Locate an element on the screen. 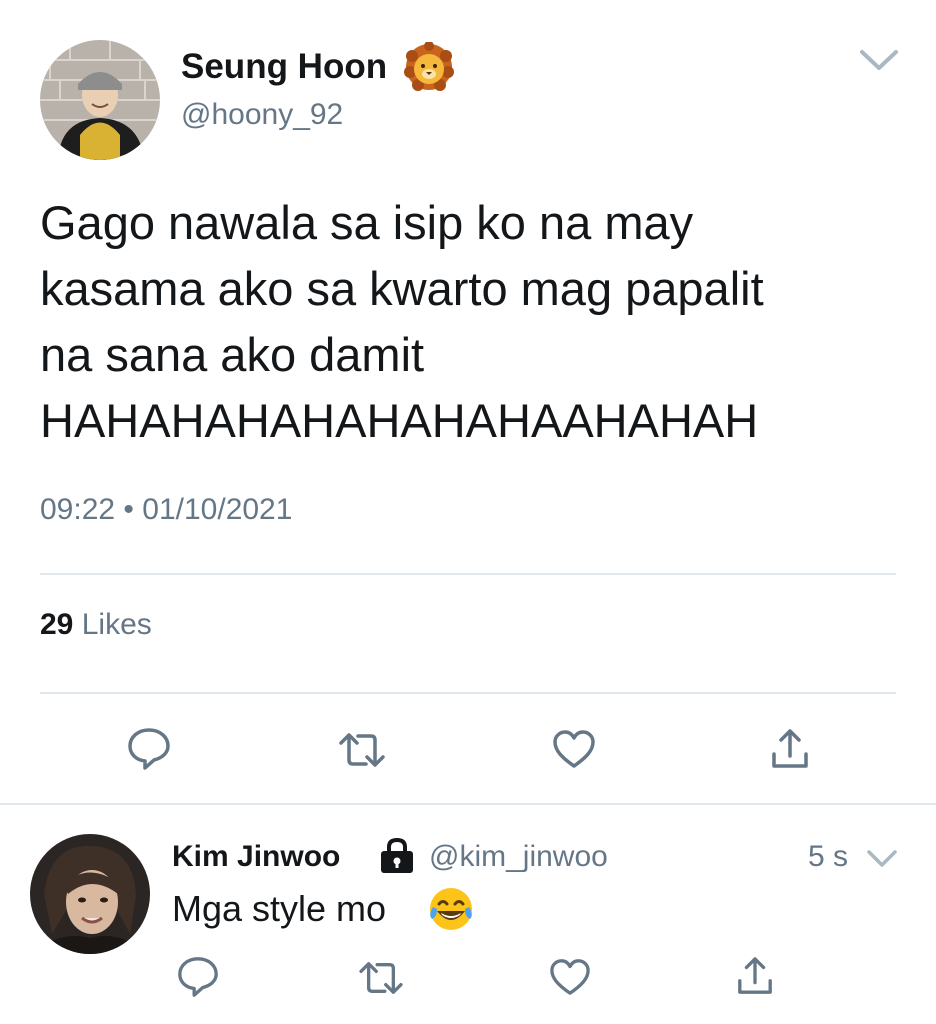 Image resolution: width=936 pixels, height=1024 pixels. tweet-date: 01/10/2021 is located at coordinates (217, 509).